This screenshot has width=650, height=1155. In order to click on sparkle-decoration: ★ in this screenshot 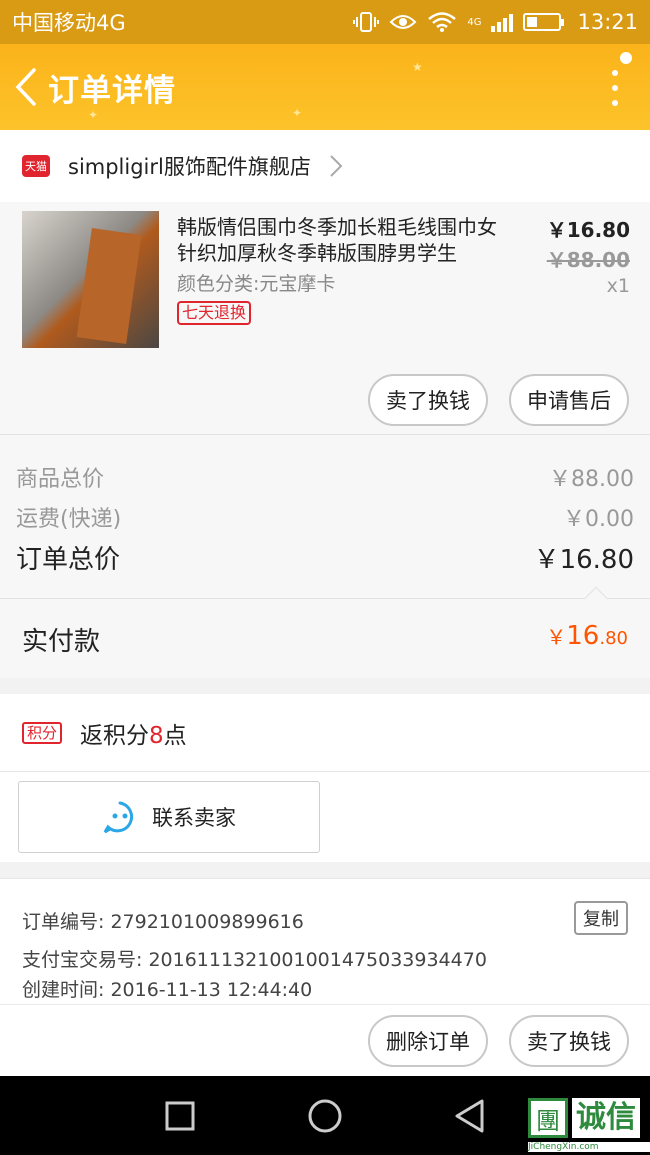, I will do `click(417, 67)`.